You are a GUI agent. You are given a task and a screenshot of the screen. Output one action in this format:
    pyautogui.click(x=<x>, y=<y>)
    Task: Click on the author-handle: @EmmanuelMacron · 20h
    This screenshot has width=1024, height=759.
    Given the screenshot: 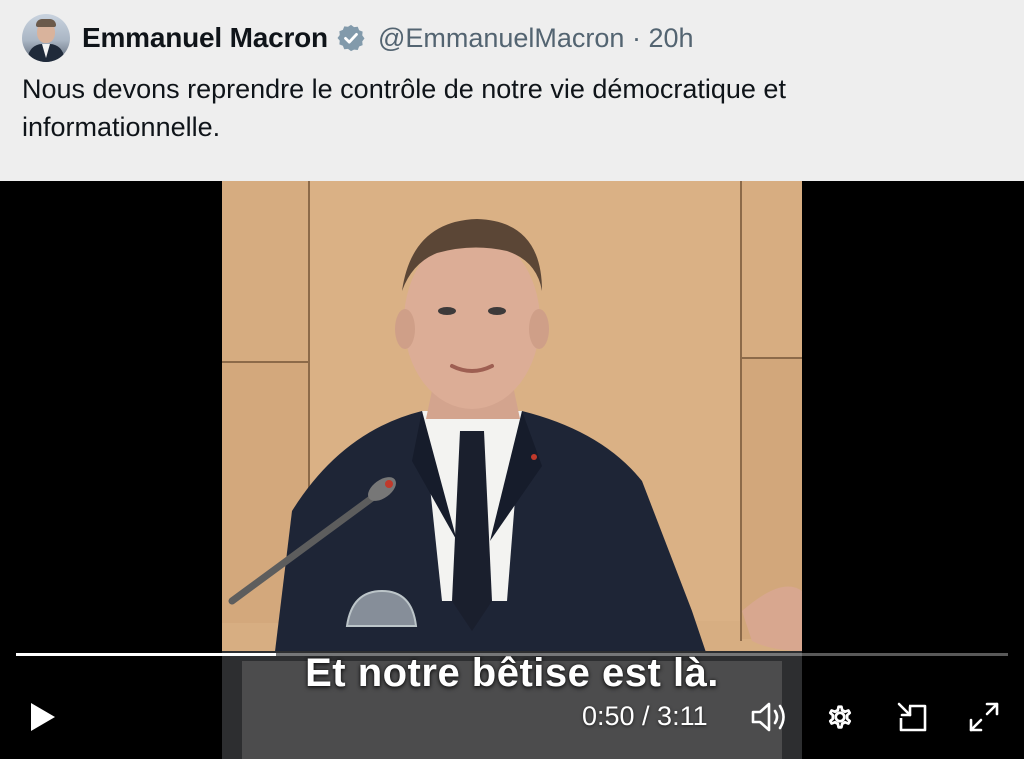 What is the action you would take?
    pyautogui.click(x=536, y=38)
    